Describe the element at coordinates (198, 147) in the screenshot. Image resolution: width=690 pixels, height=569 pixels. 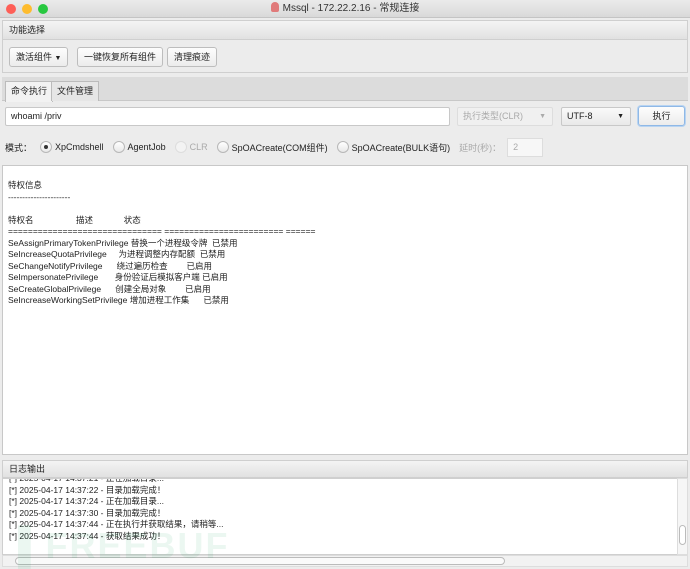
I see `mode-option-label: CLR` at that location.